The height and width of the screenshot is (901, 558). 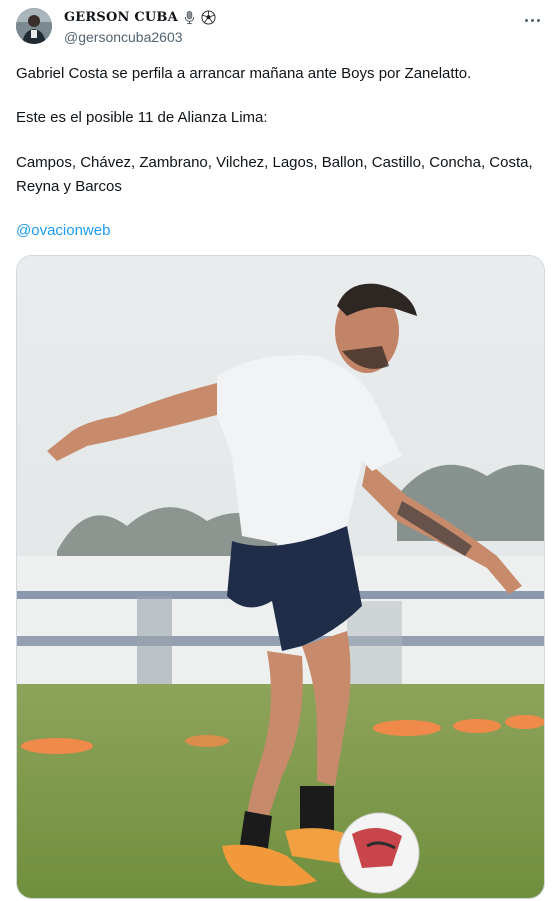 I want to click on tweet-header: GERSON CUBA @gersoncuba2603, so click(x=281, y=28).